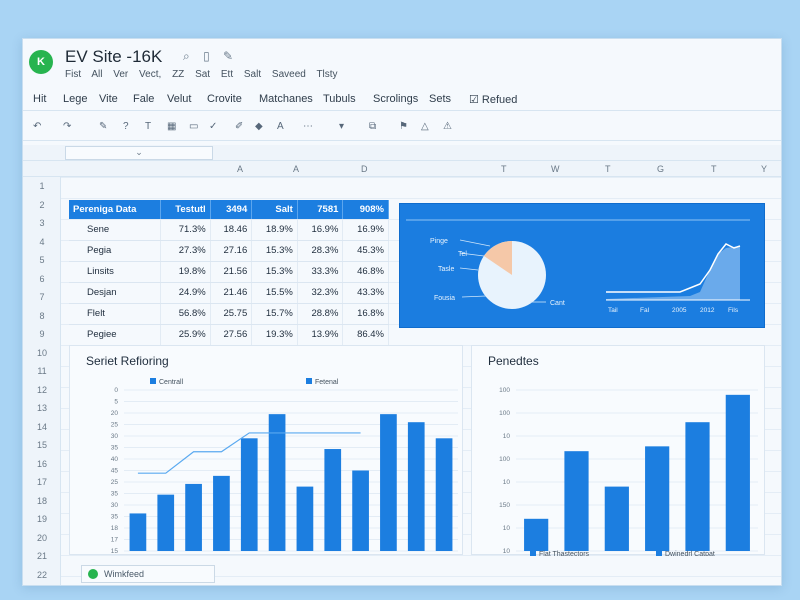  What do you see at coordinates (403, 126) in the screenshot?
I see `flag-icon: ⚑` at bounding box center [403, 126].